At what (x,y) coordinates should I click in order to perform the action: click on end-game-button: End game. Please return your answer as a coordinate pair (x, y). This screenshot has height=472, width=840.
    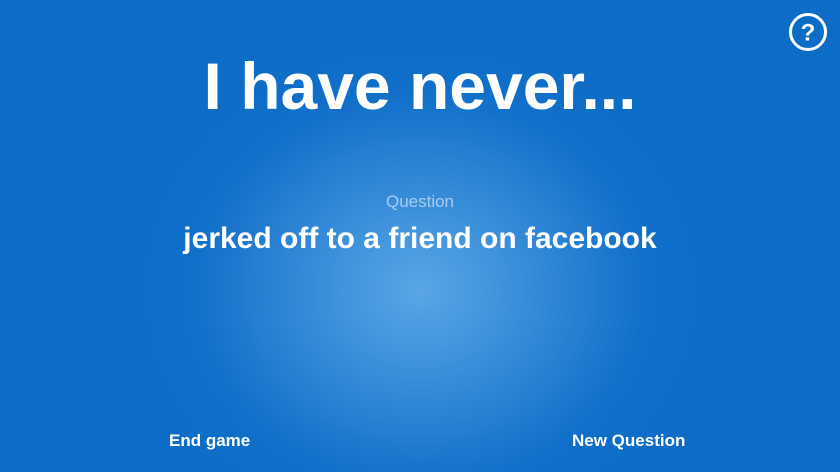
    Looking at the image, I should click on (209, 441).